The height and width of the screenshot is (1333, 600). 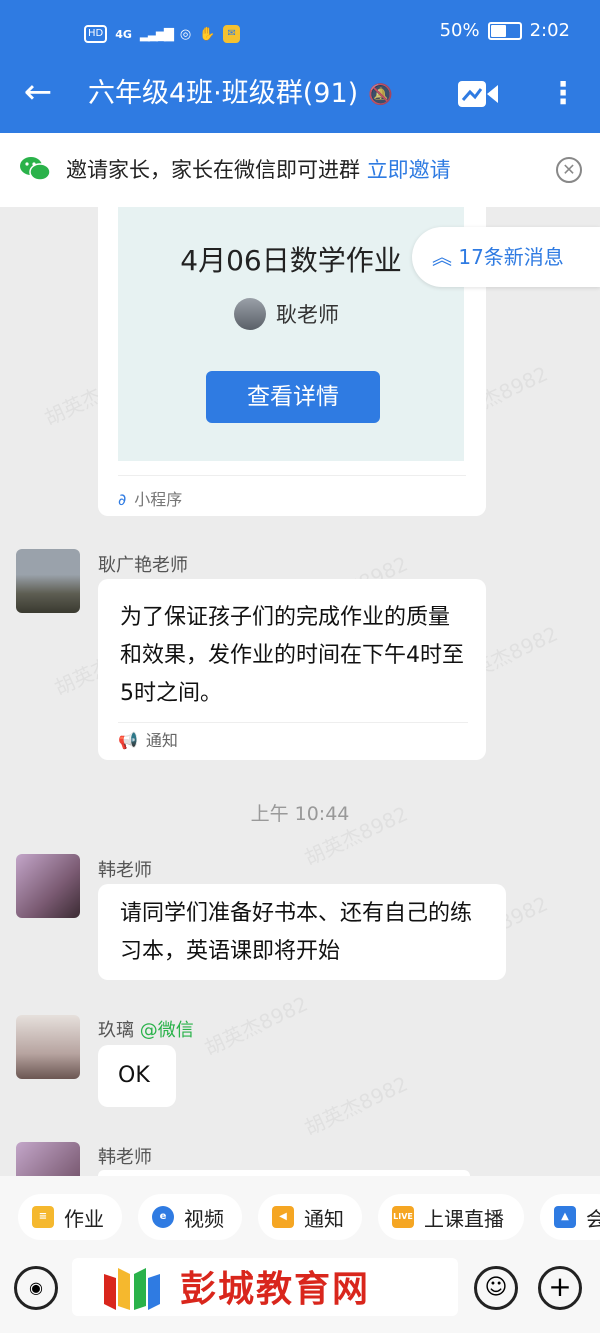 I want to click on invite-now-link: 立即邀请, so click(x=409, y=170).